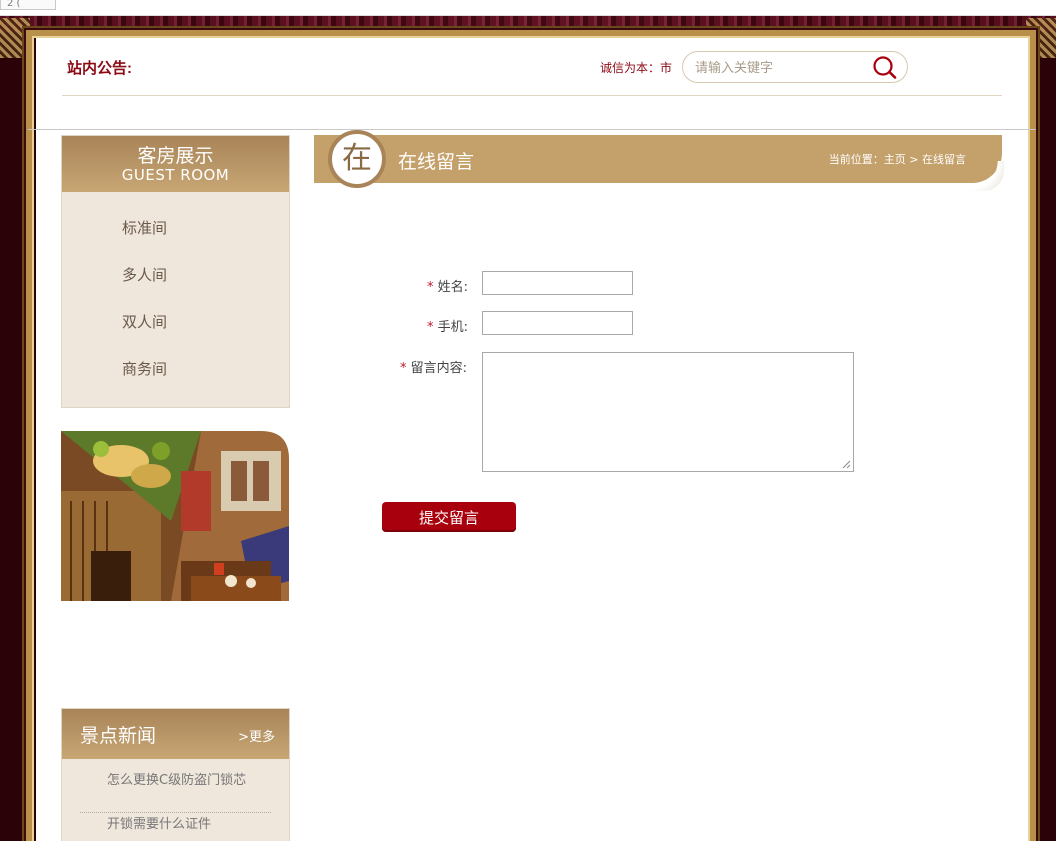  What do you see at coordinates (944, 159) in the screenshot?
I see `breadcrumb-current-link: 在线留言` at bounding box center [944, 159].